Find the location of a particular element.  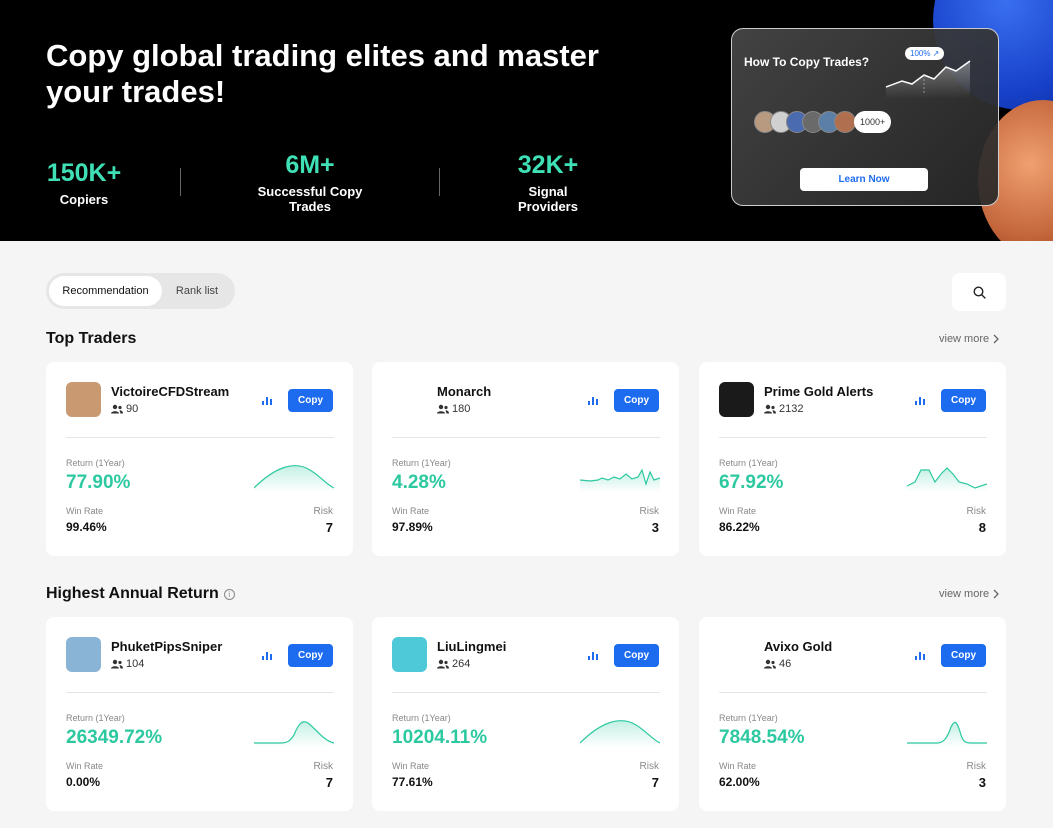

section-title-text: Top Traders is located at coordinates (91, 338).